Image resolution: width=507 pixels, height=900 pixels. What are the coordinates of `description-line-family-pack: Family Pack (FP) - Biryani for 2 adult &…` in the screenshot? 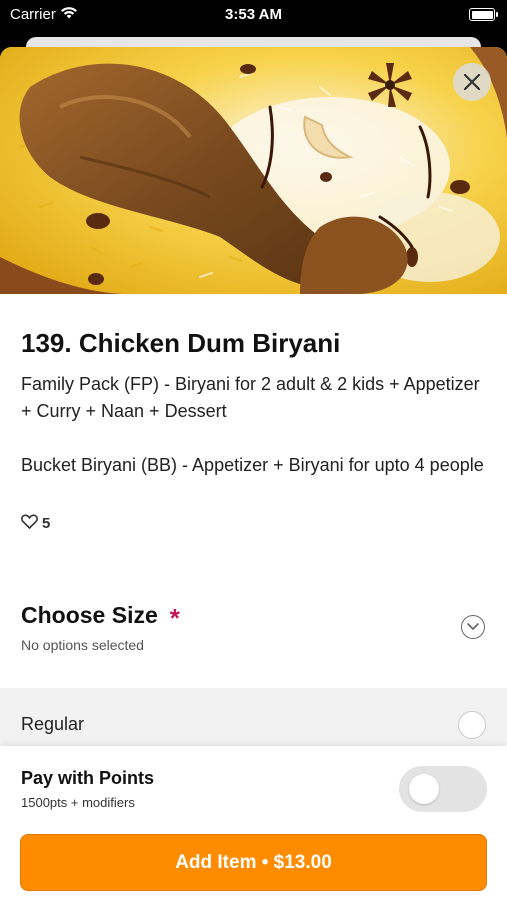 It's located at (250, 397).